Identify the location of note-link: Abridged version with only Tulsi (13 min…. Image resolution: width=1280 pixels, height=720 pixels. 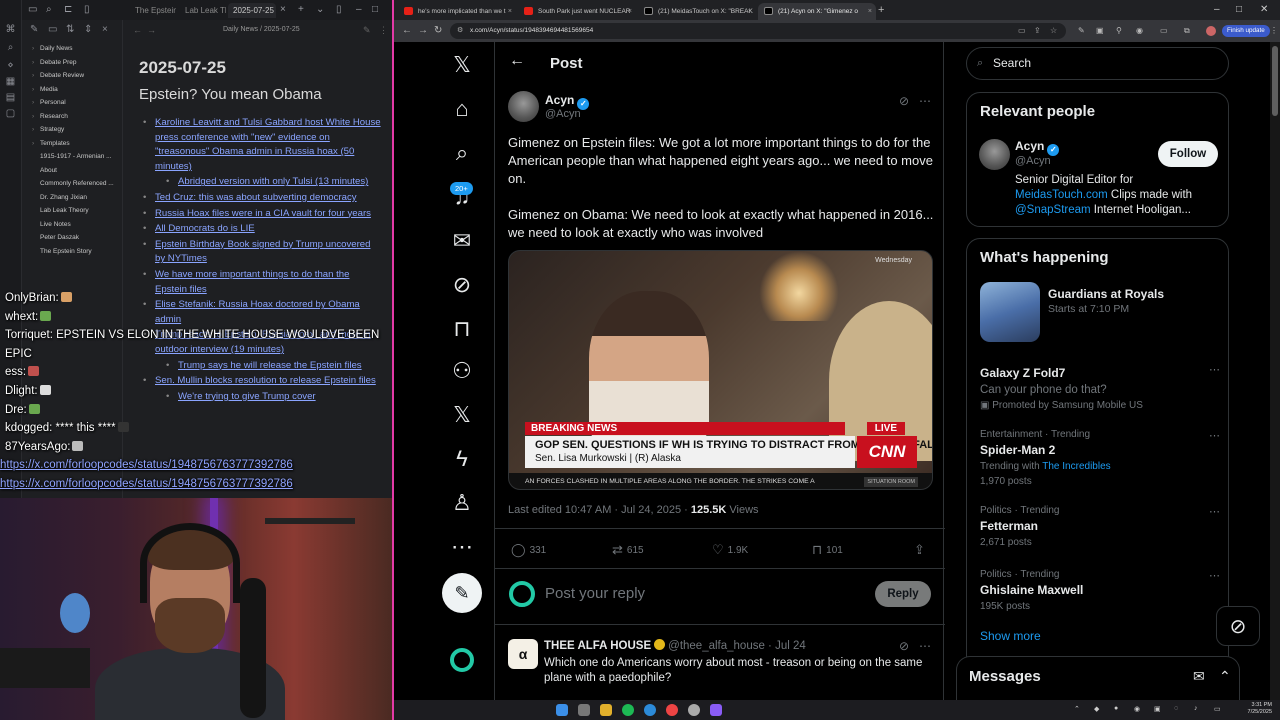
(274, 182).